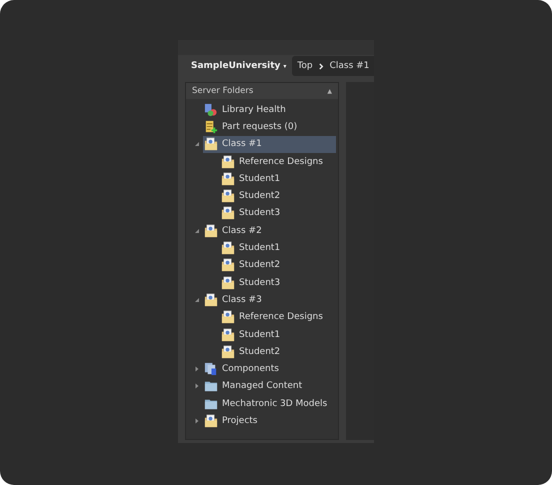 This screenshot has width=552, height=485. Describe the element at coordinates (270, 387) in the screenshot. I see `tree-item: Managed Content` at that location.